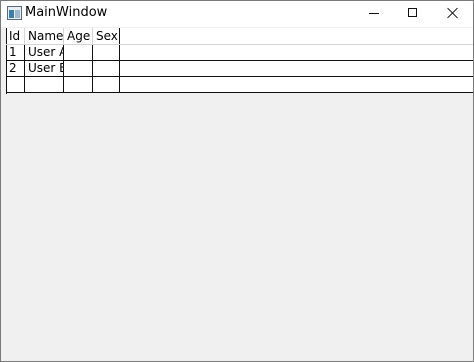 The image size is (474, 362). I want to click on table-row: 1 User A, so click(239, 53).